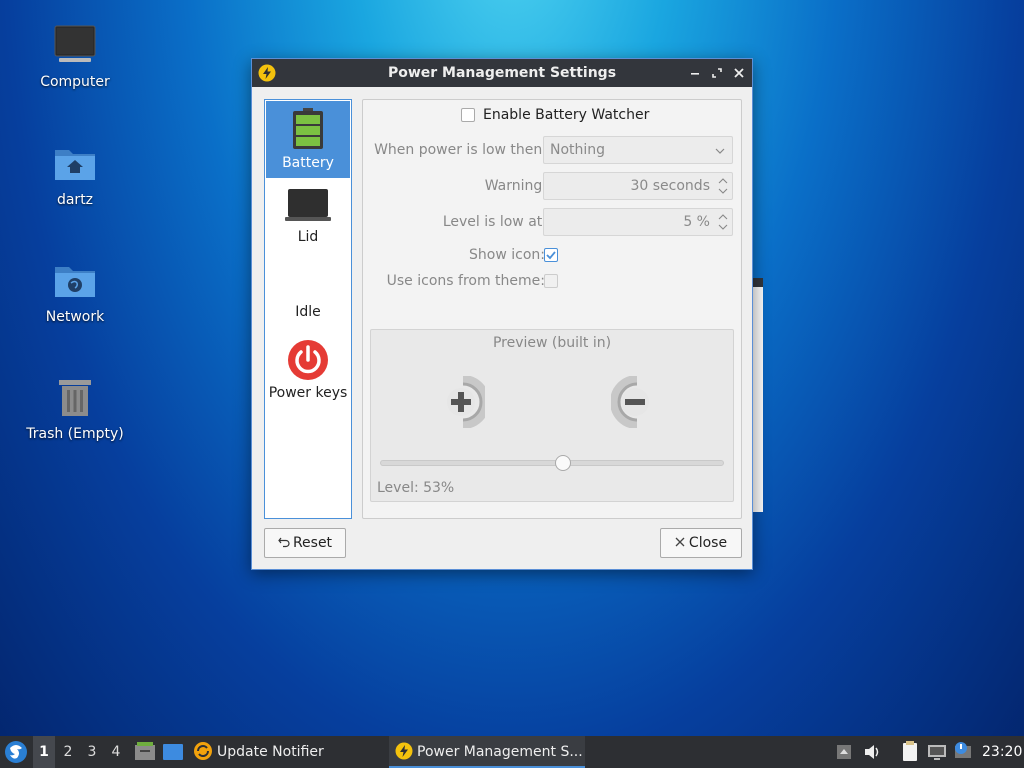 The image size is (1024, 768). Describe the element at coordinates (308, 163) in the screenshot. I see `sidebar-item-label: Battery` at that location.